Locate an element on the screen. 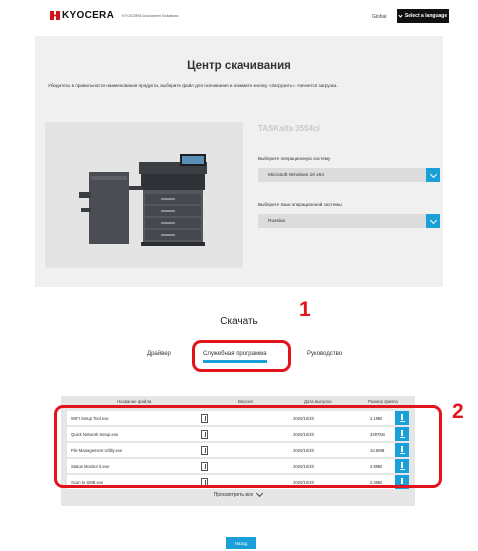 This screenshot has height=551, width=478. os-language-select-value: Russian is located at coordinates (277, 221).